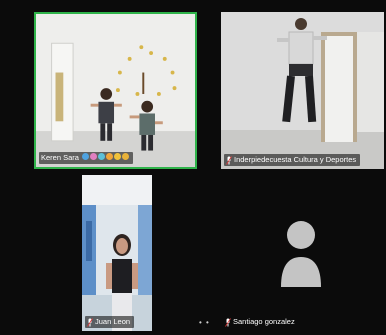 Image resolution: width=386 pixels, height=335 pixels. I want to click on participant-name-tag: Juan Leon, so click(110, 322).